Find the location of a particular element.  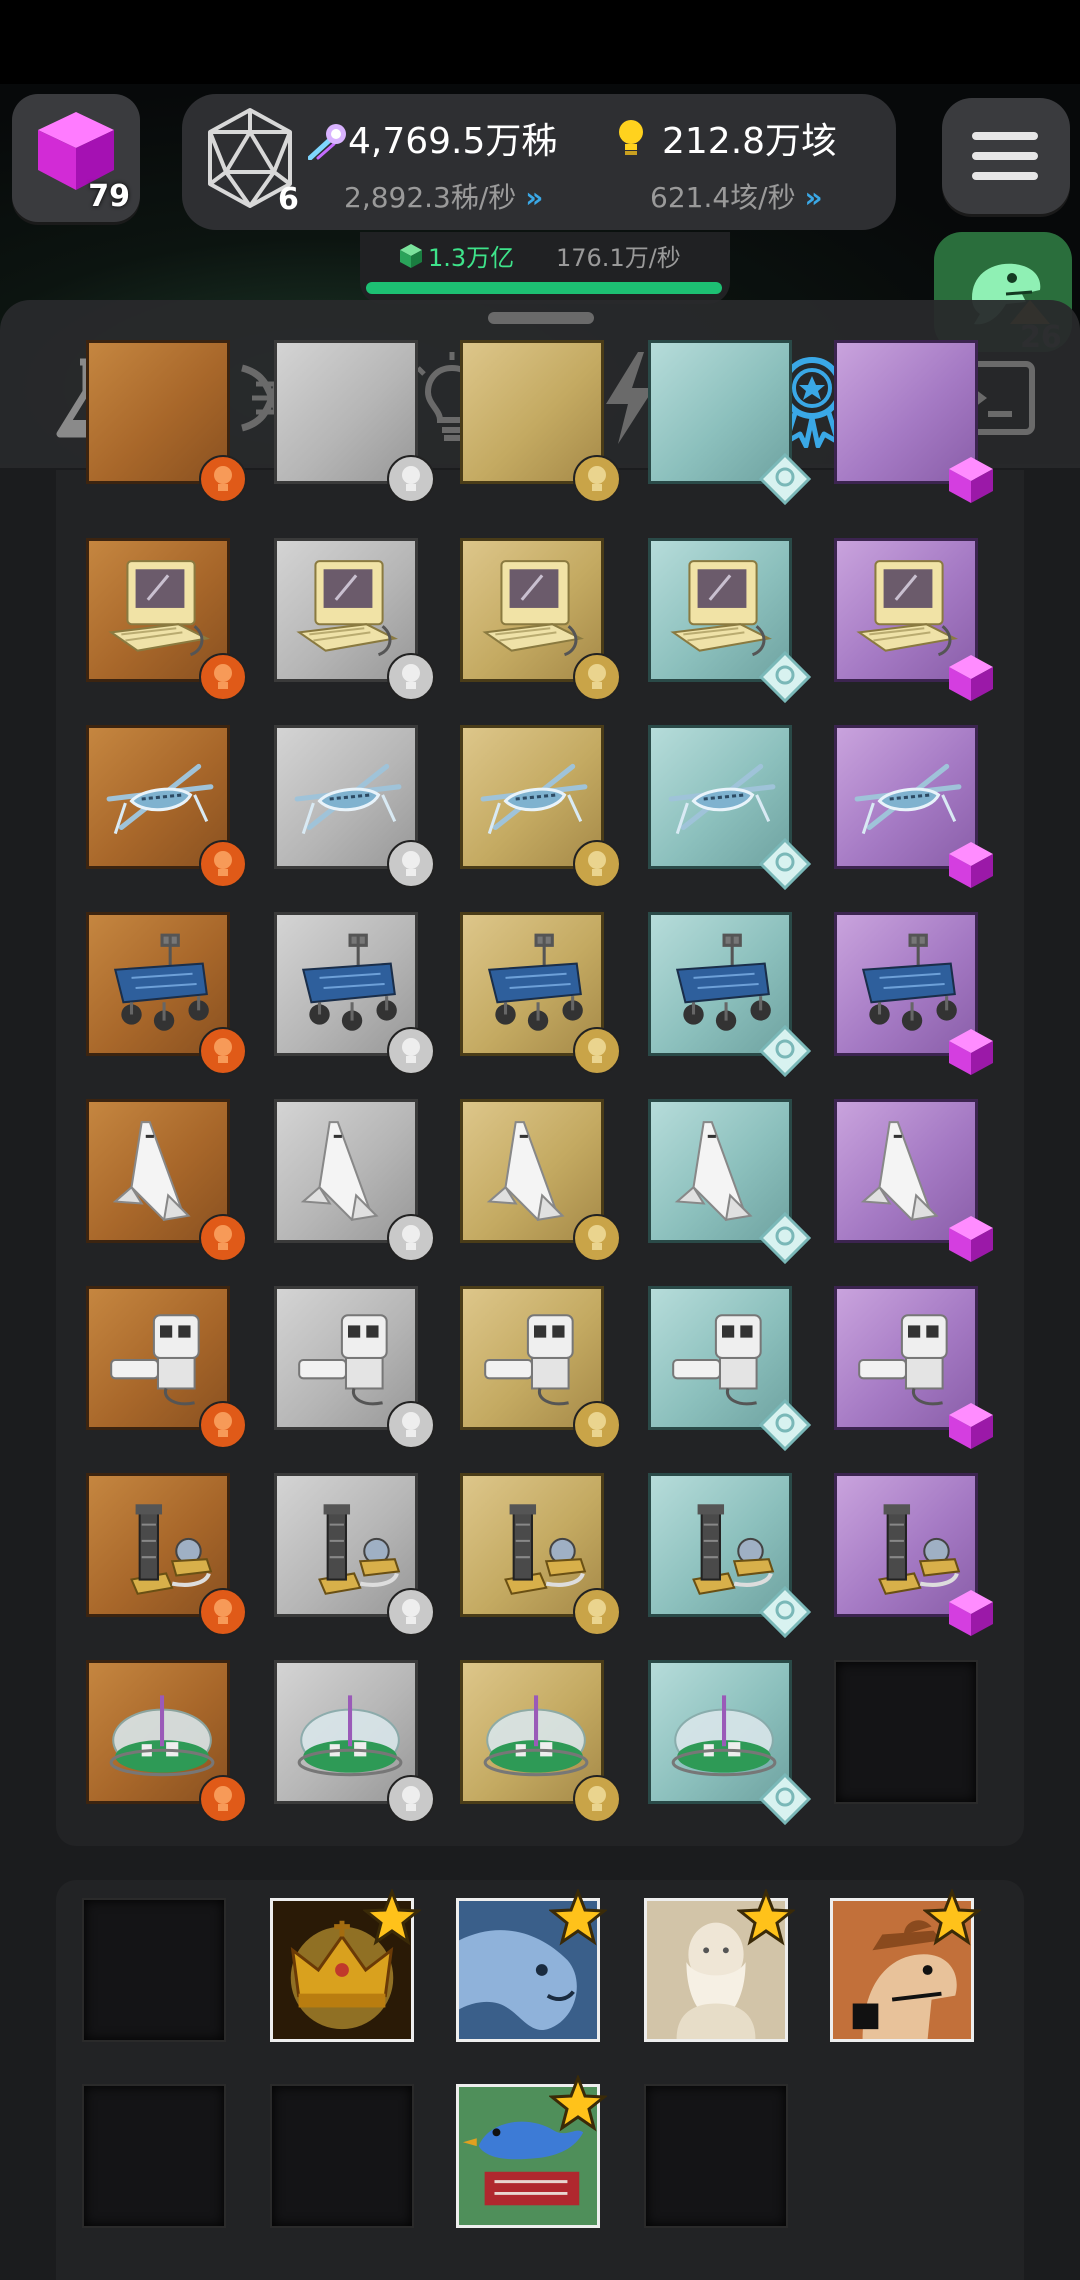

astronaut-purple-slot is located at coordinates (913, 1367).